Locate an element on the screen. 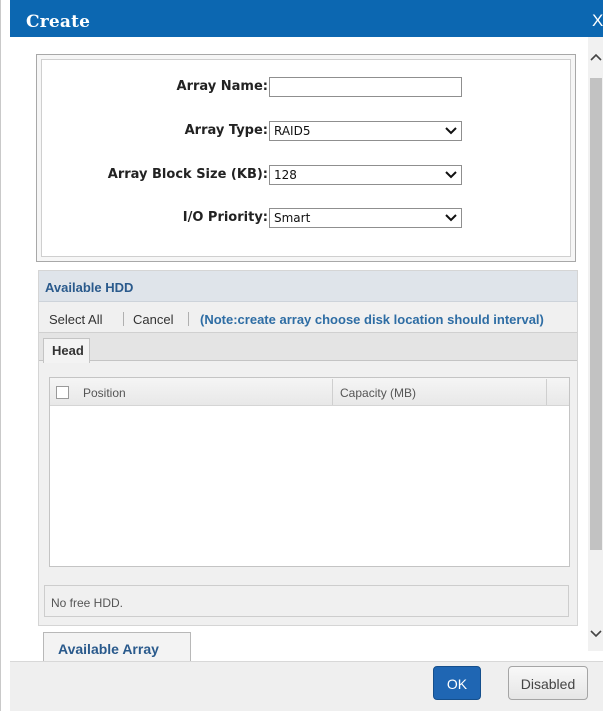  tab-head: Head is located at coordinates (66, 350).